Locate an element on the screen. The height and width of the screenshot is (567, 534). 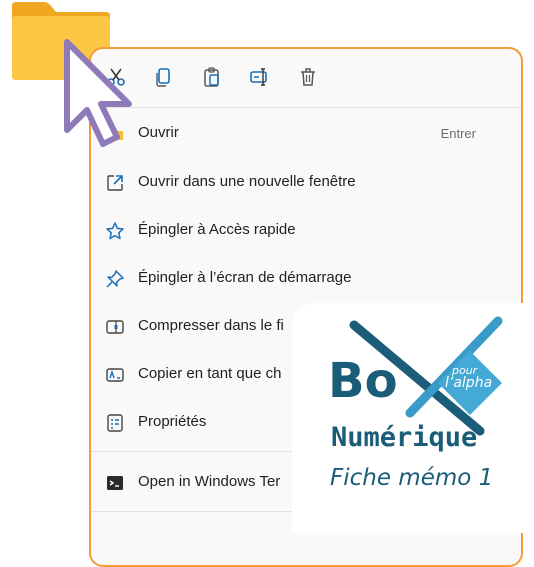
menu-item-label: Ouvrir is located at coordinates (158, 132).